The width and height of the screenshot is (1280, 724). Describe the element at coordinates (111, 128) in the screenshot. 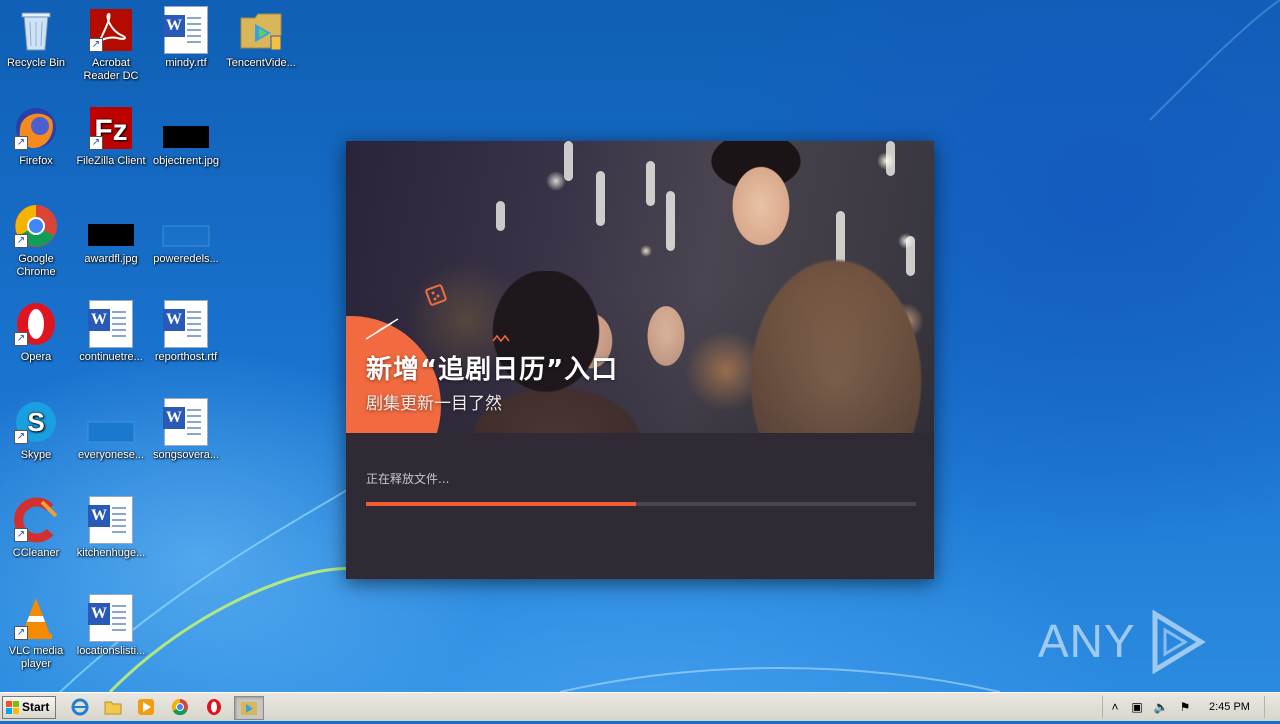

I see `filezilla-icon: Fz ↗` at that location.